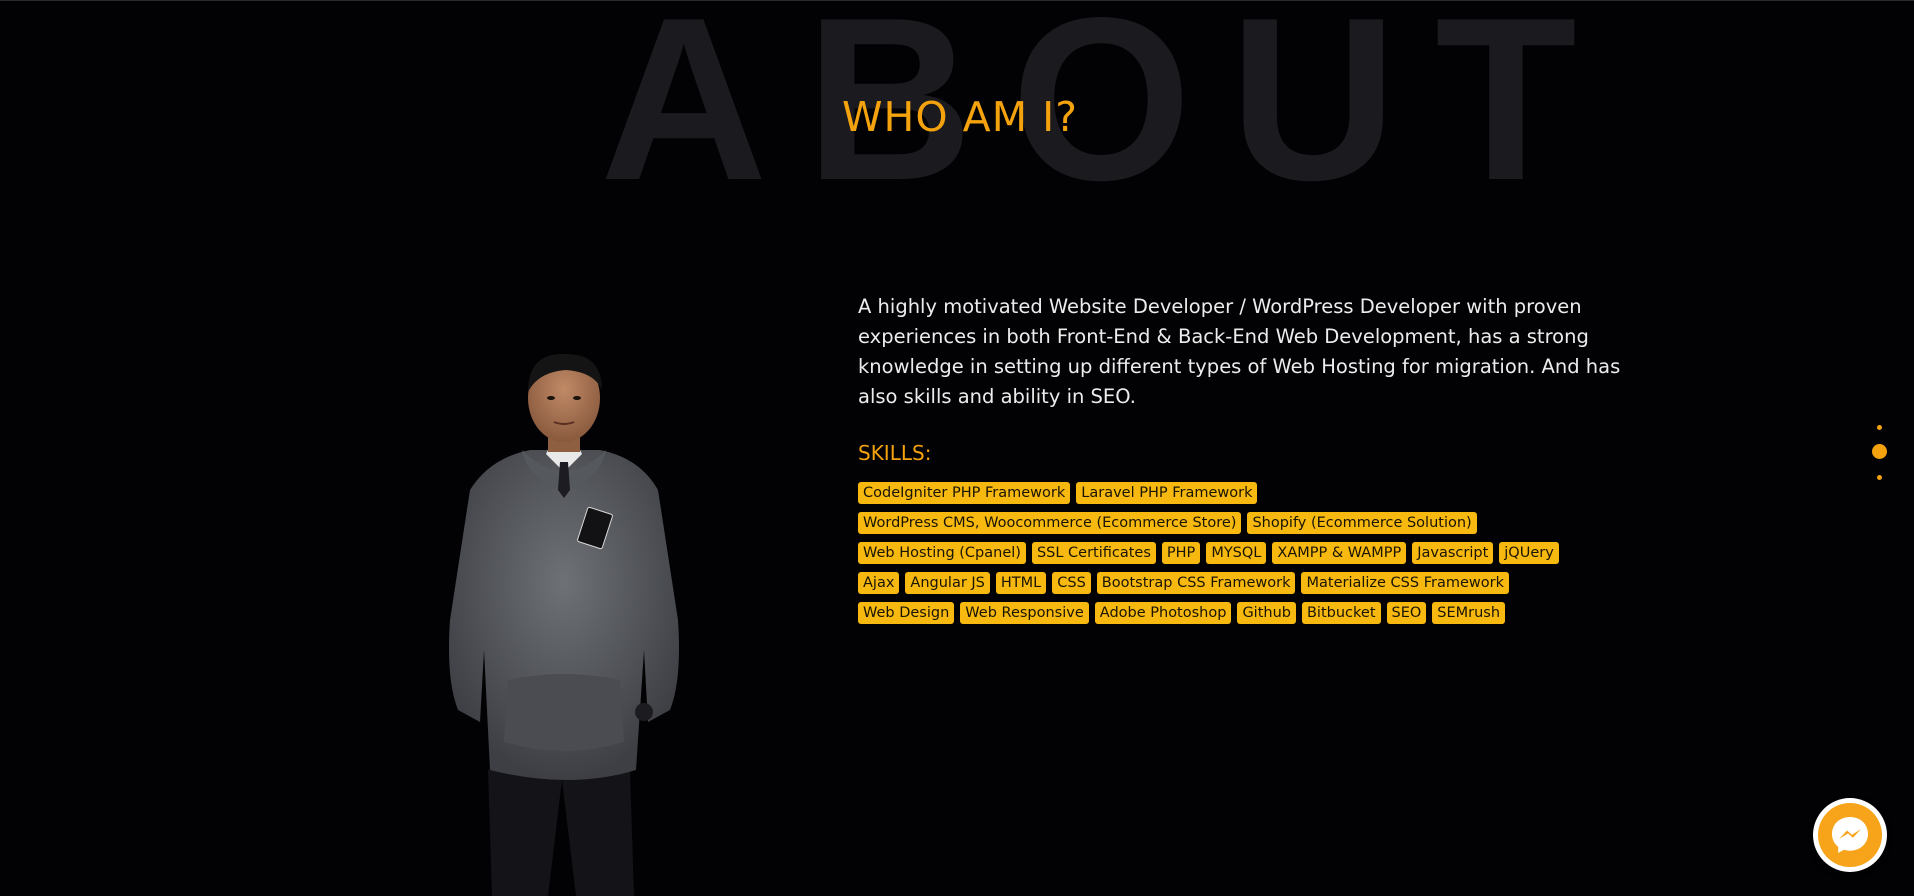  I want to click on skill-chip: Bootstrap CSS Framework, so click(1196, 583).